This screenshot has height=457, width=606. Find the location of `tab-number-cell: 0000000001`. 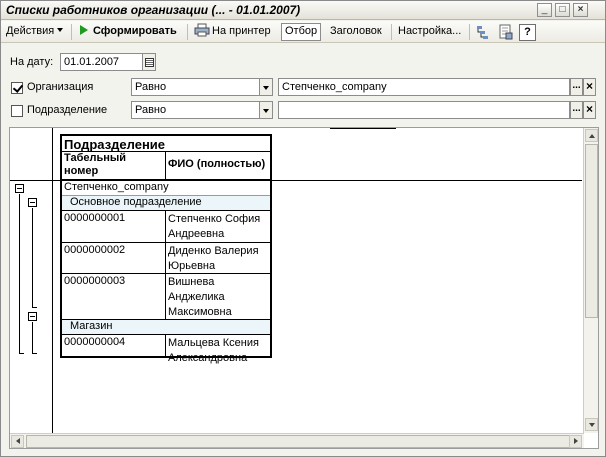

tab-number-cell: 0000000001 is located at coordinates (95, 218).